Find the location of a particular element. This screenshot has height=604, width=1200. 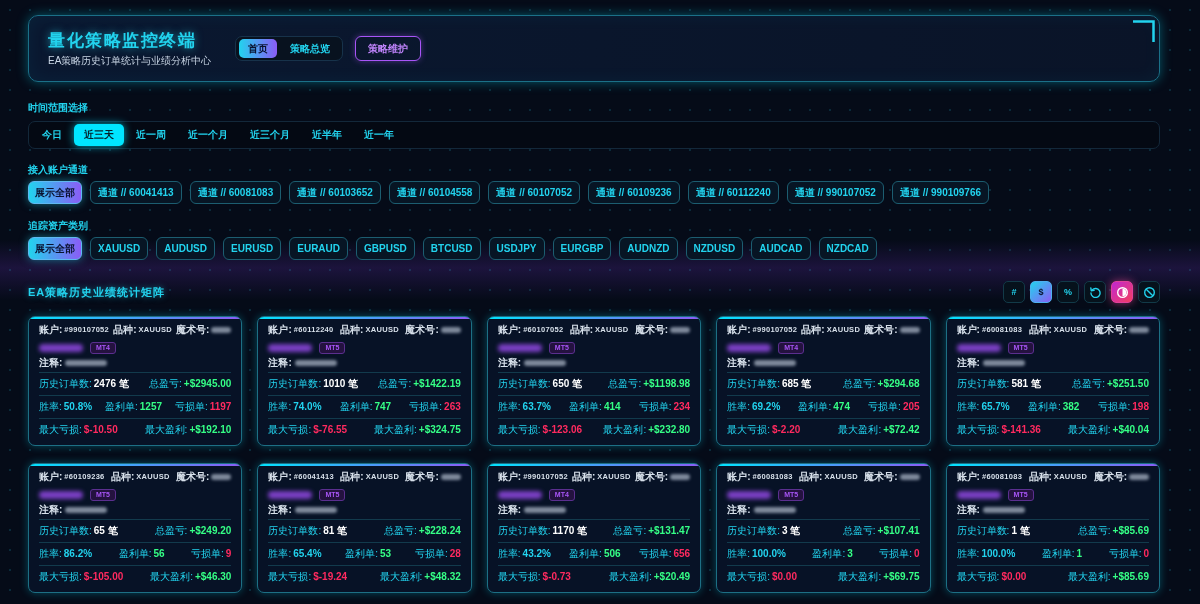

asset-filter-chip: AUDCAD is located at coordinates (781, 248).